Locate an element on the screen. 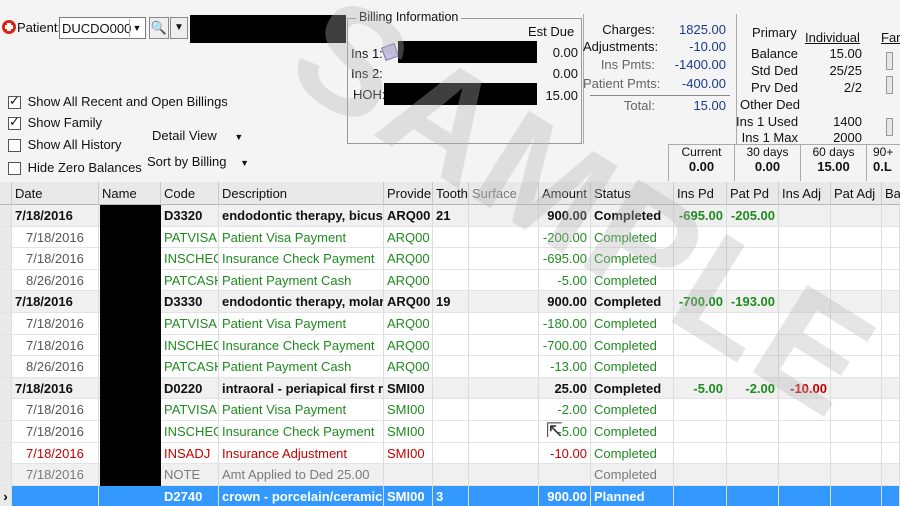 This screenshot has height=506, width=900. column-header-pat-adj: Pat Adj is located at coordinates (856, 193).